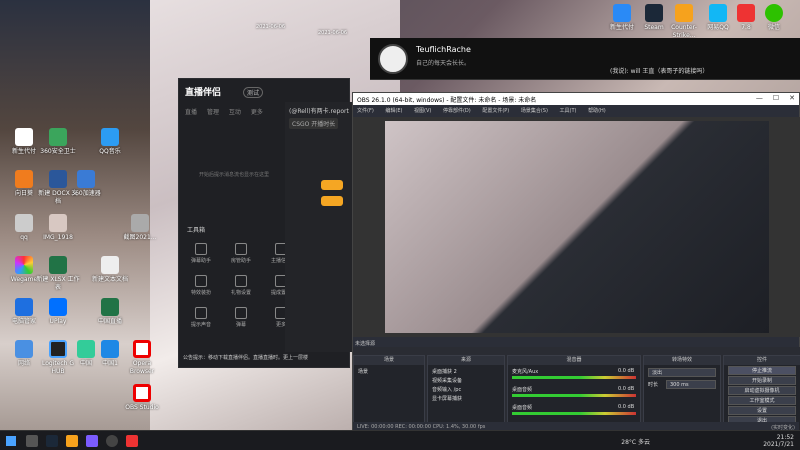 This screenshot has height=450, width=800. I want to click on desktop-icon: Opera Browser, so click(142, 358).